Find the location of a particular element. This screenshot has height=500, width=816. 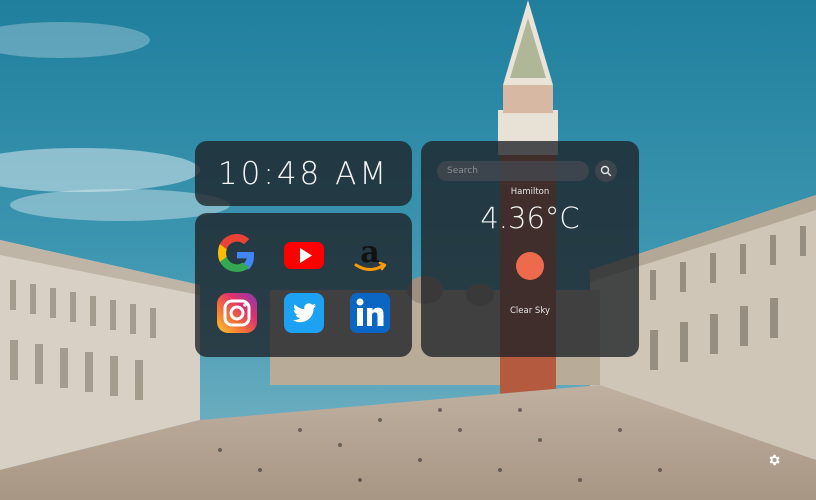

google-icon is located at coordinates (236, 253).